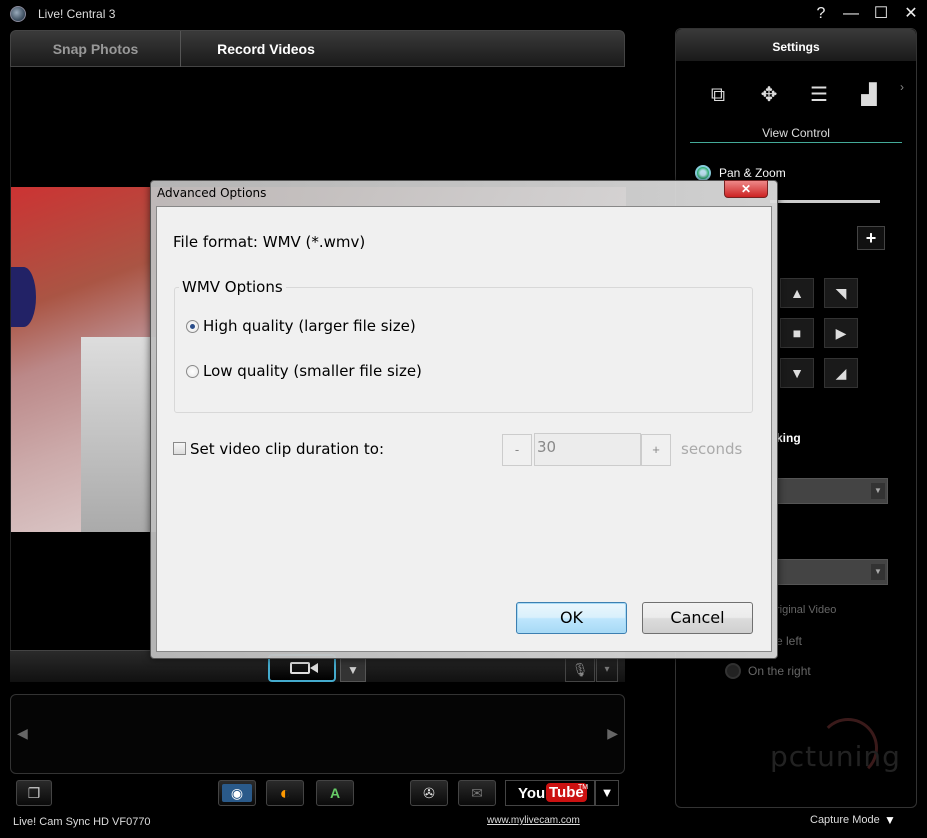 The image size is (927, 838). I want to click on microphone-button: 🎙, so click(580, 670).